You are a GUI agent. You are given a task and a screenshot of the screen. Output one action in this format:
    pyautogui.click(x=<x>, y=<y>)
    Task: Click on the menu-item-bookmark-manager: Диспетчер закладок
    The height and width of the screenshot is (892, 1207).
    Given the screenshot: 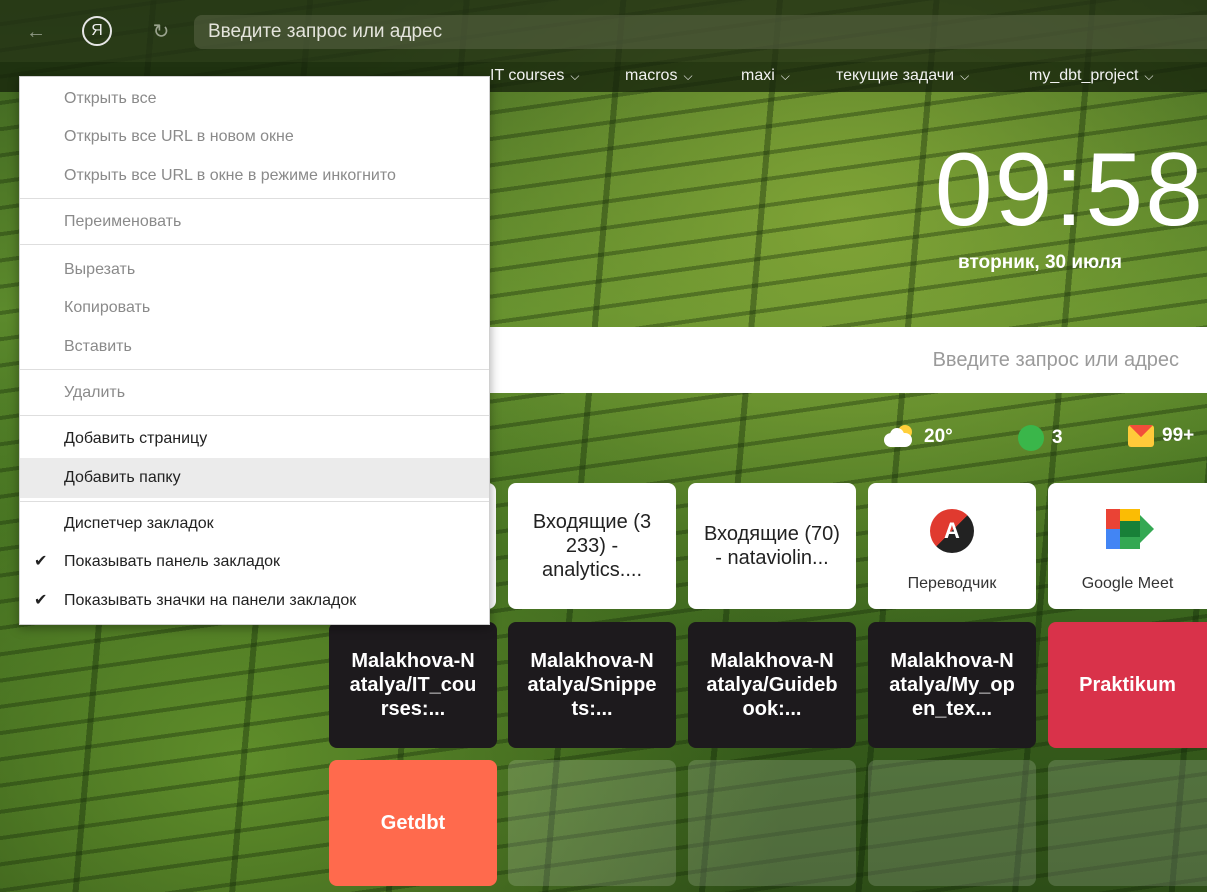 What is the action you would take?
    pyautogui.click(x=254, y=524)
    